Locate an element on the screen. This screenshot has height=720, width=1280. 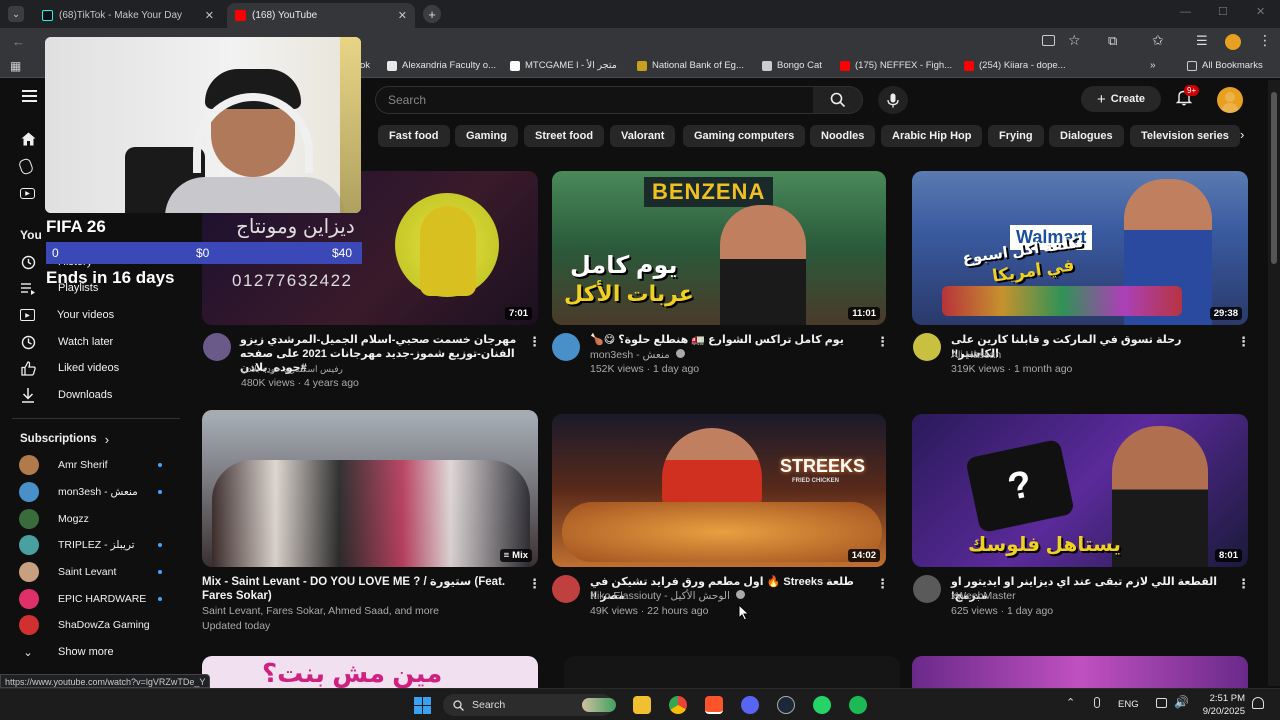
apps-grid-icon: ▦ is located at coordinates (15, 66).